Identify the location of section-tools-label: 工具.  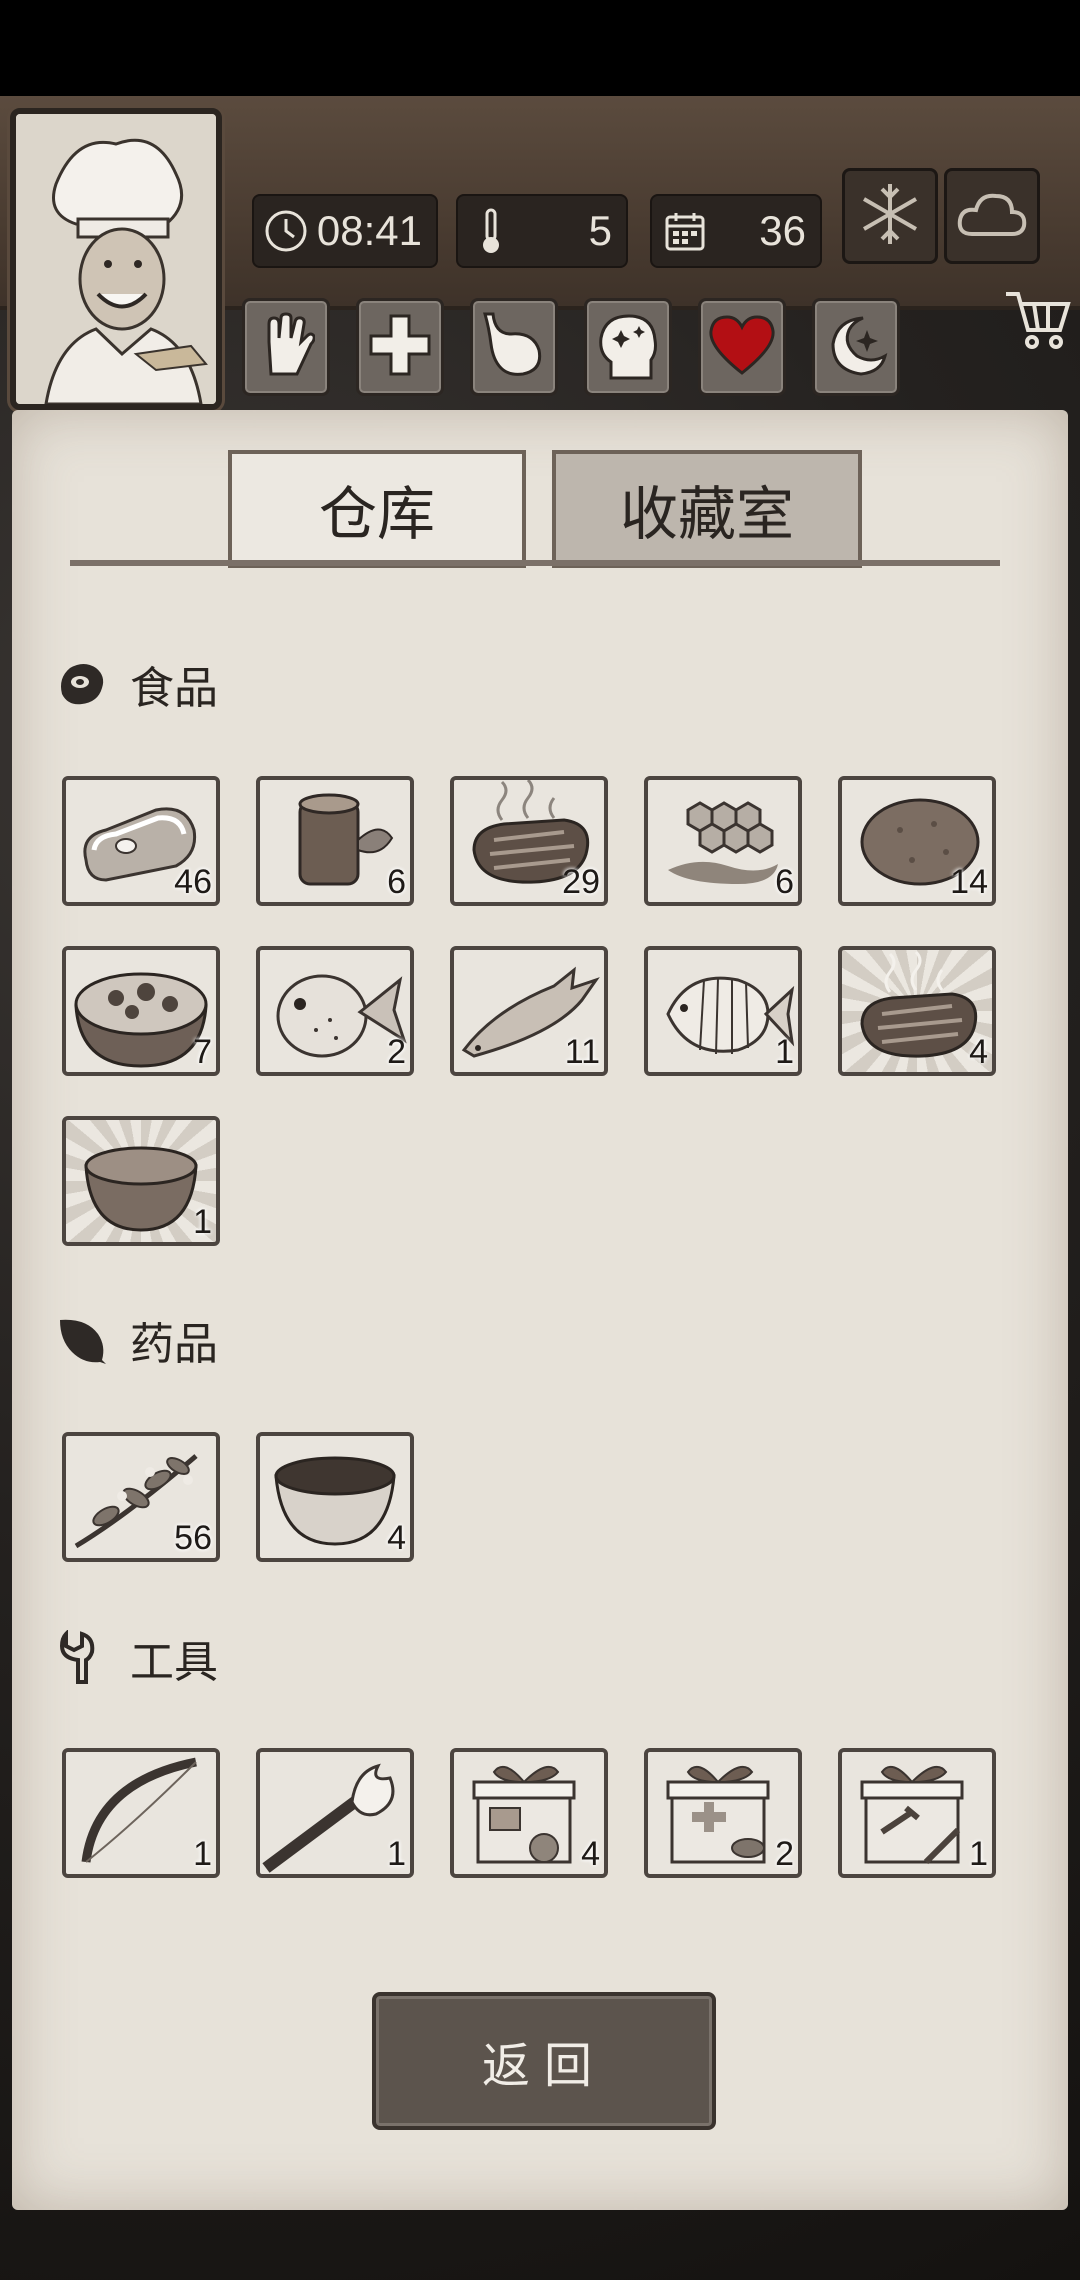
(174, 1662).